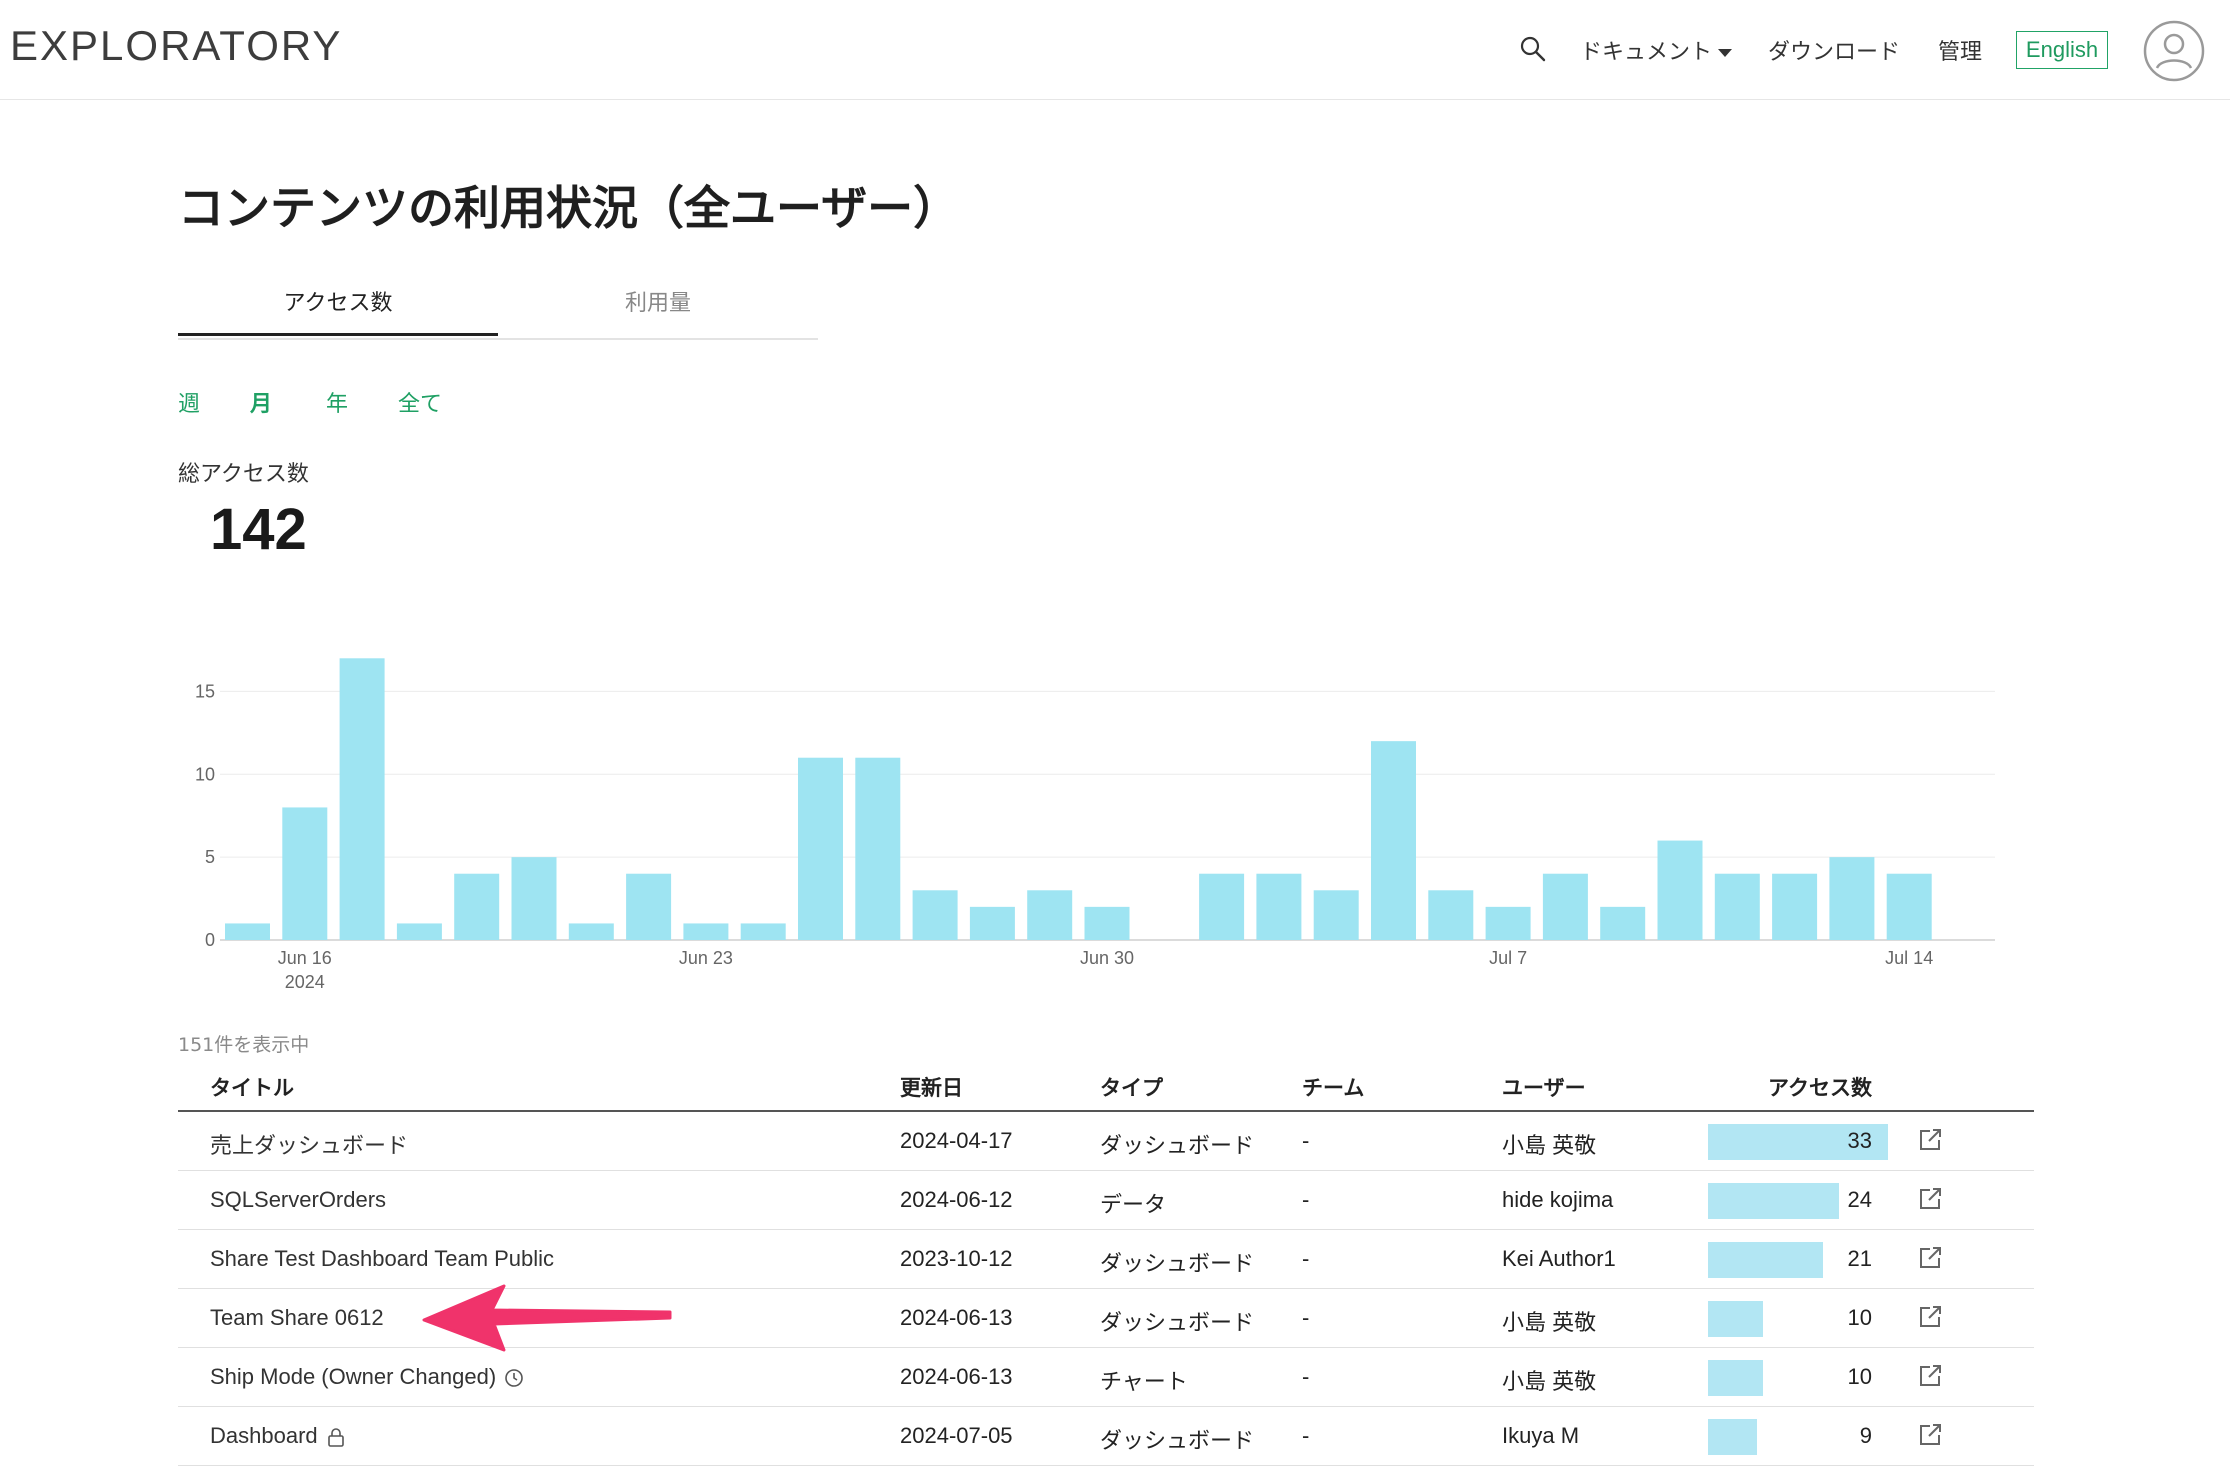 This screenshot has height=1474, width=2230. What do you see at coordinates (420, 402) in the screenshot?
I see `period-all: 全て` at bounding box center [420, 402].